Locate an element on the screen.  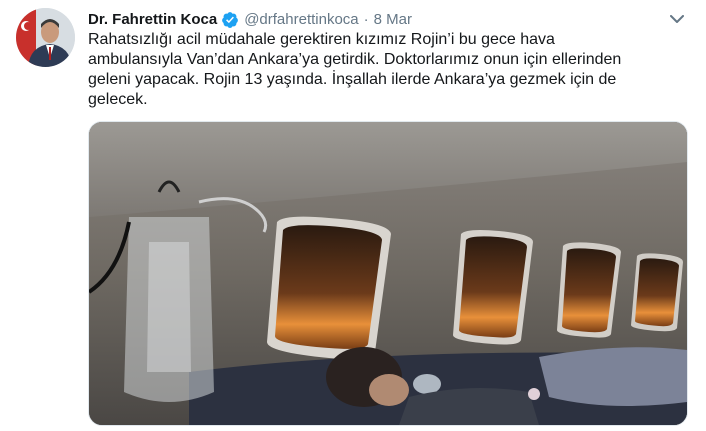
chevron-down-icon is located at coordinates (677, 20).